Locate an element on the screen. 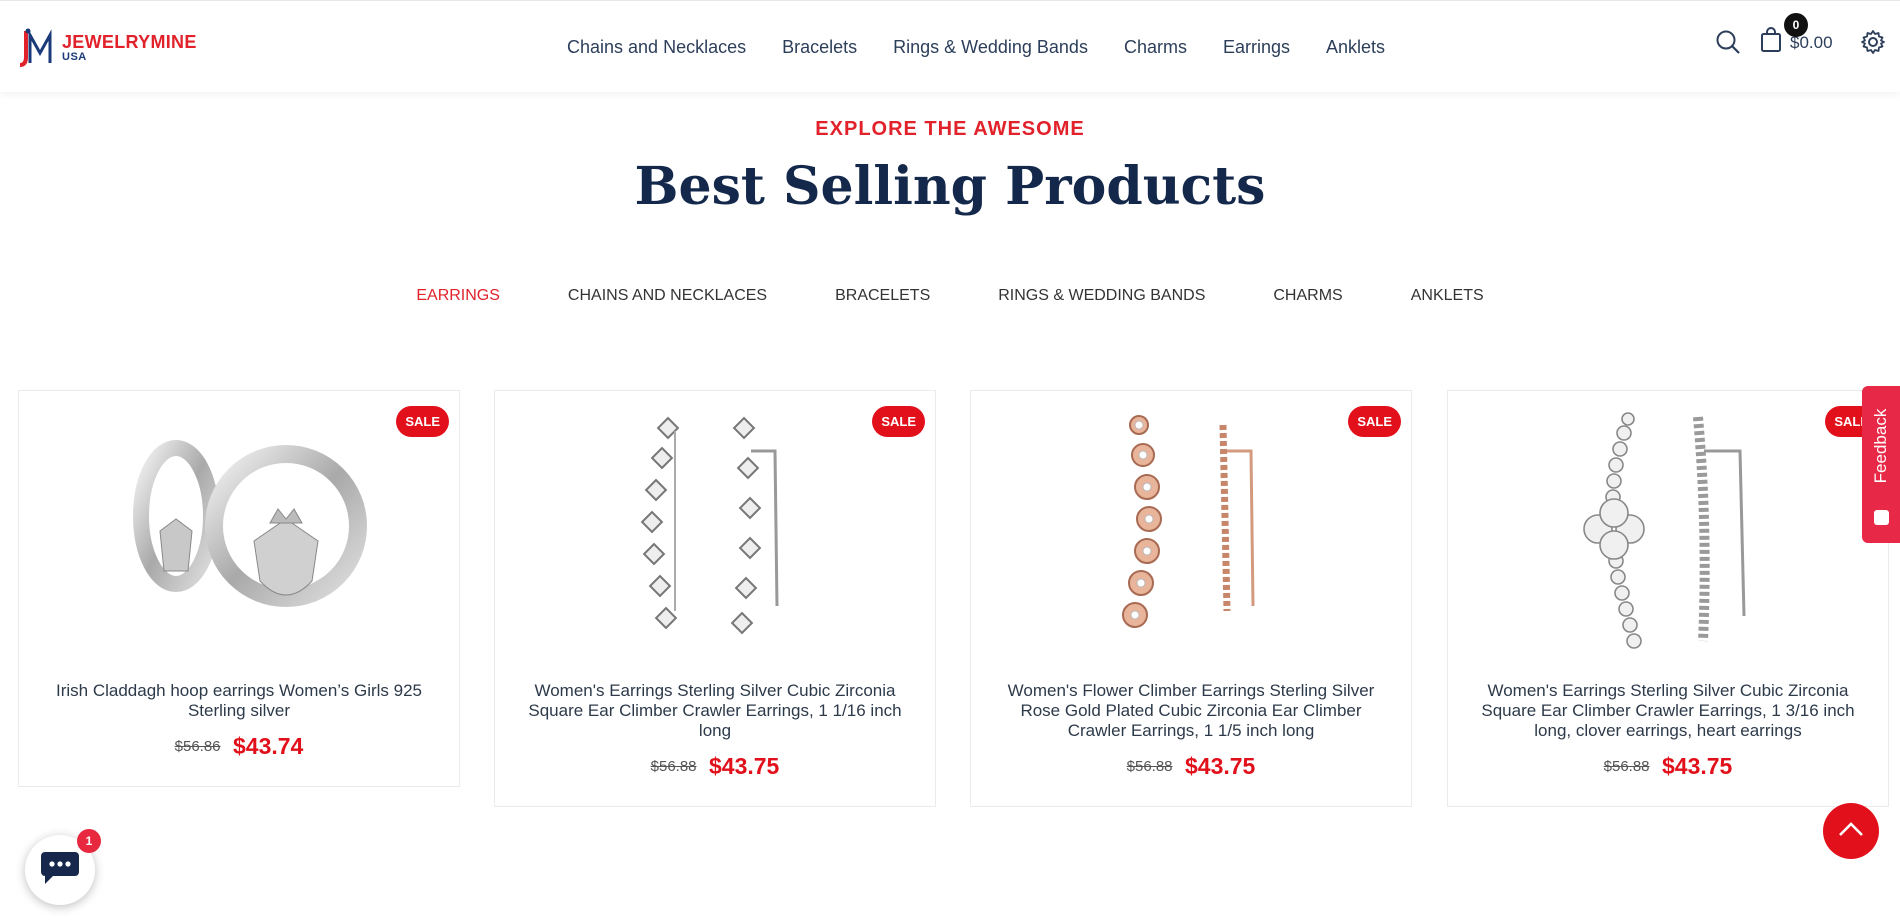 The width and height of the screenshot is (1900, 923). old-price: $56.86 is located at coordinates (197, 746).